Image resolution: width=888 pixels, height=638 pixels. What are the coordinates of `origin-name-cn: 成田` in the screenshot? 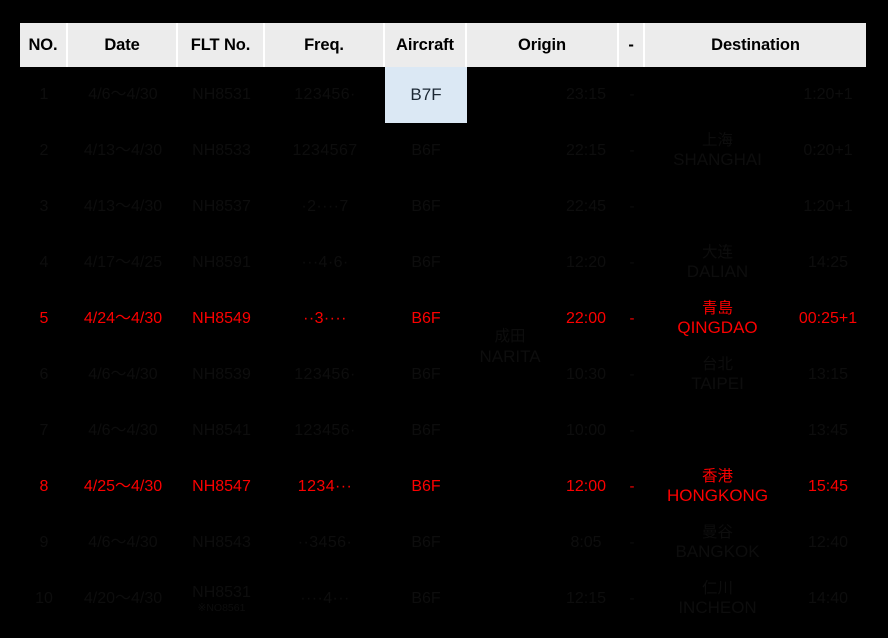 It's located at (510, 336).